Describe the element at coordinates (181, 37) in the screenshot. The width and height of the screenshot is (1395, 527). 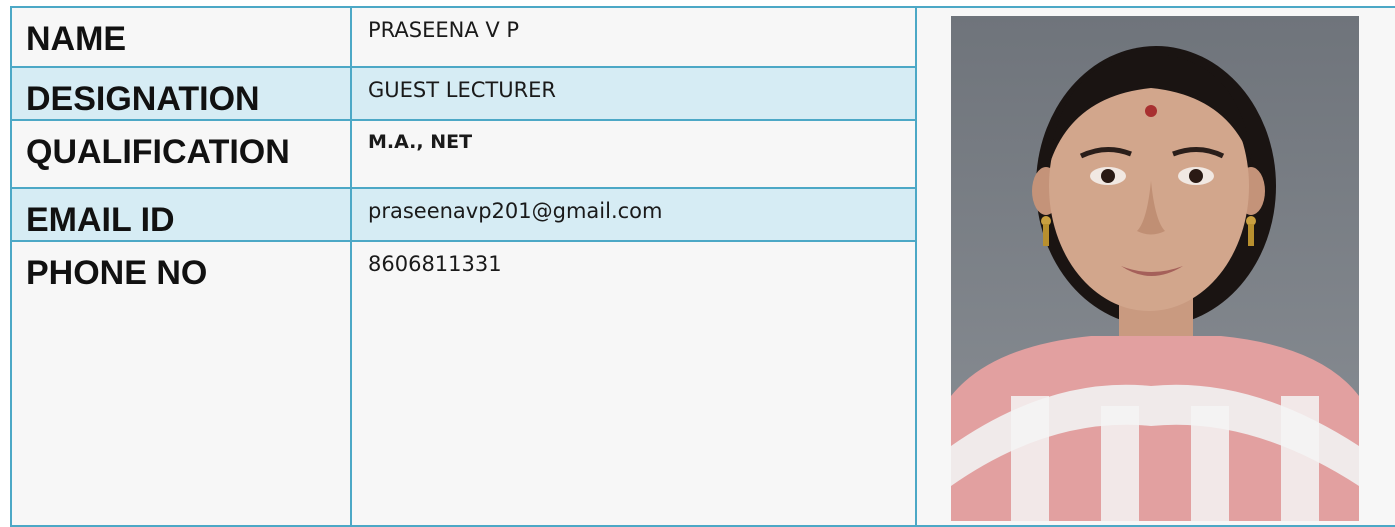
I see `name-label: NAME` at that location.